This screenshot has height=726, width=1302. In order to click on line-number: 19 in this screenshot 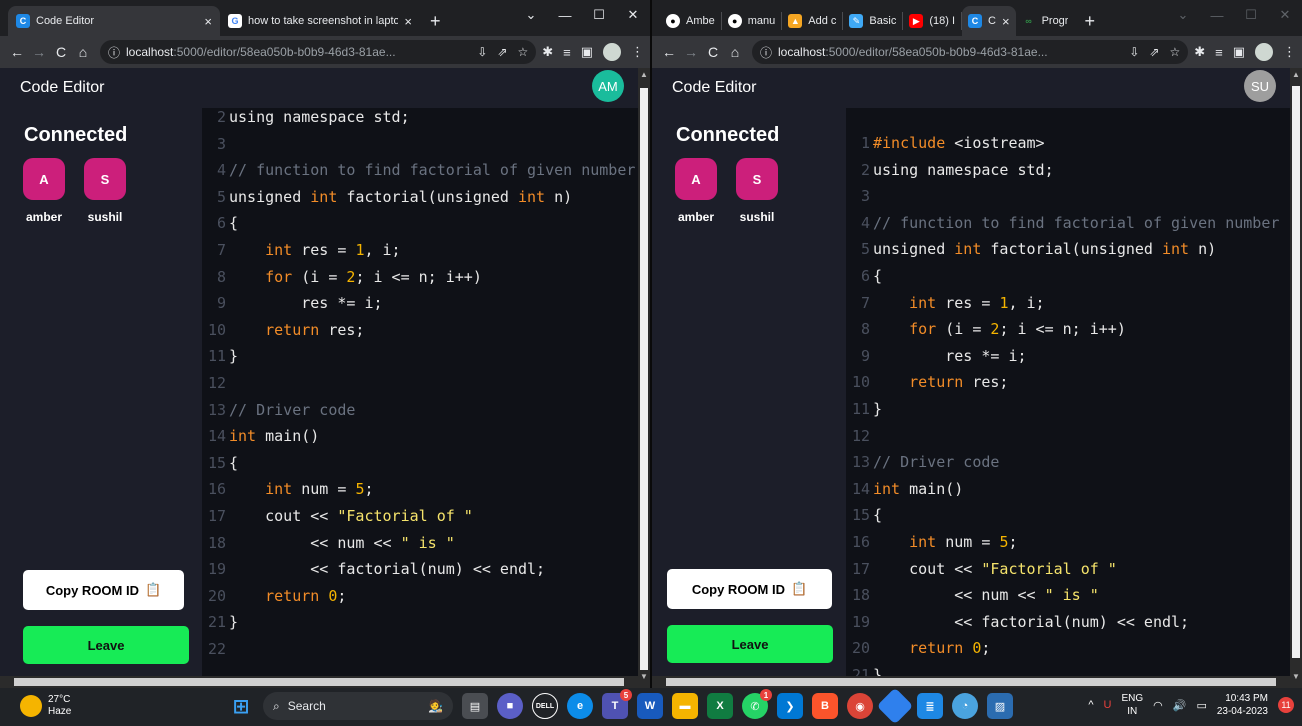, I will do `click(216, 569)`.